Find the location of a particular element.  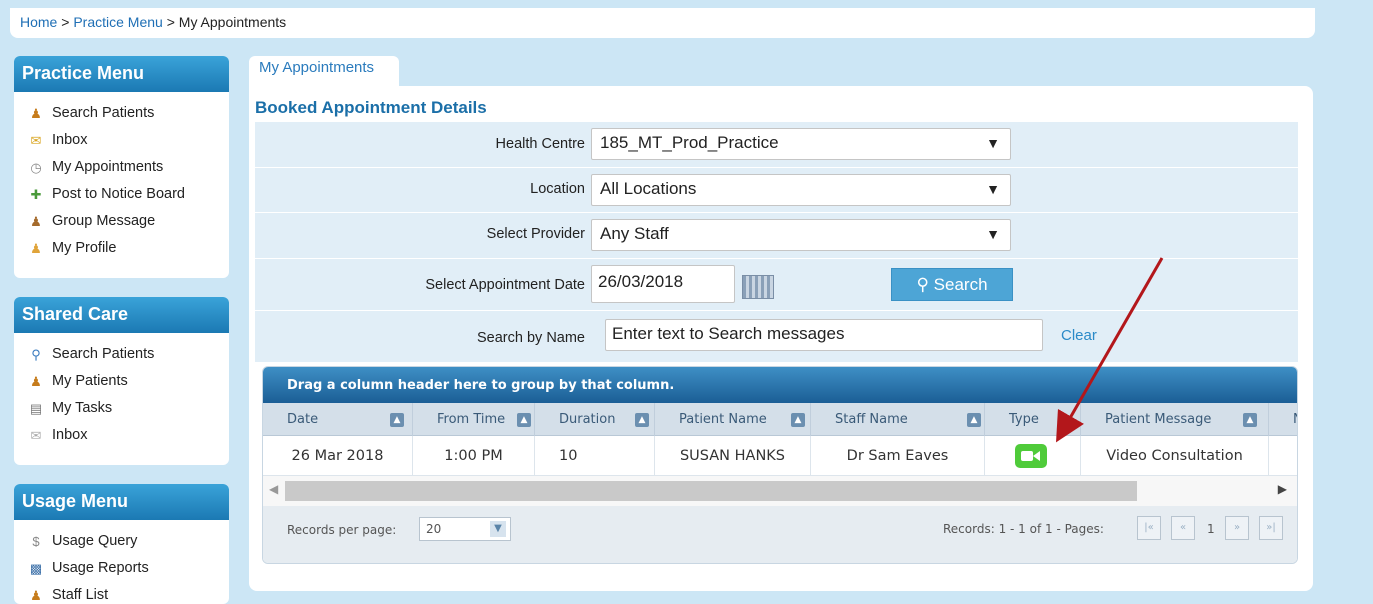

sidebar-item-my-patients: ♟ My Patients is located at coordinates (127, 381).